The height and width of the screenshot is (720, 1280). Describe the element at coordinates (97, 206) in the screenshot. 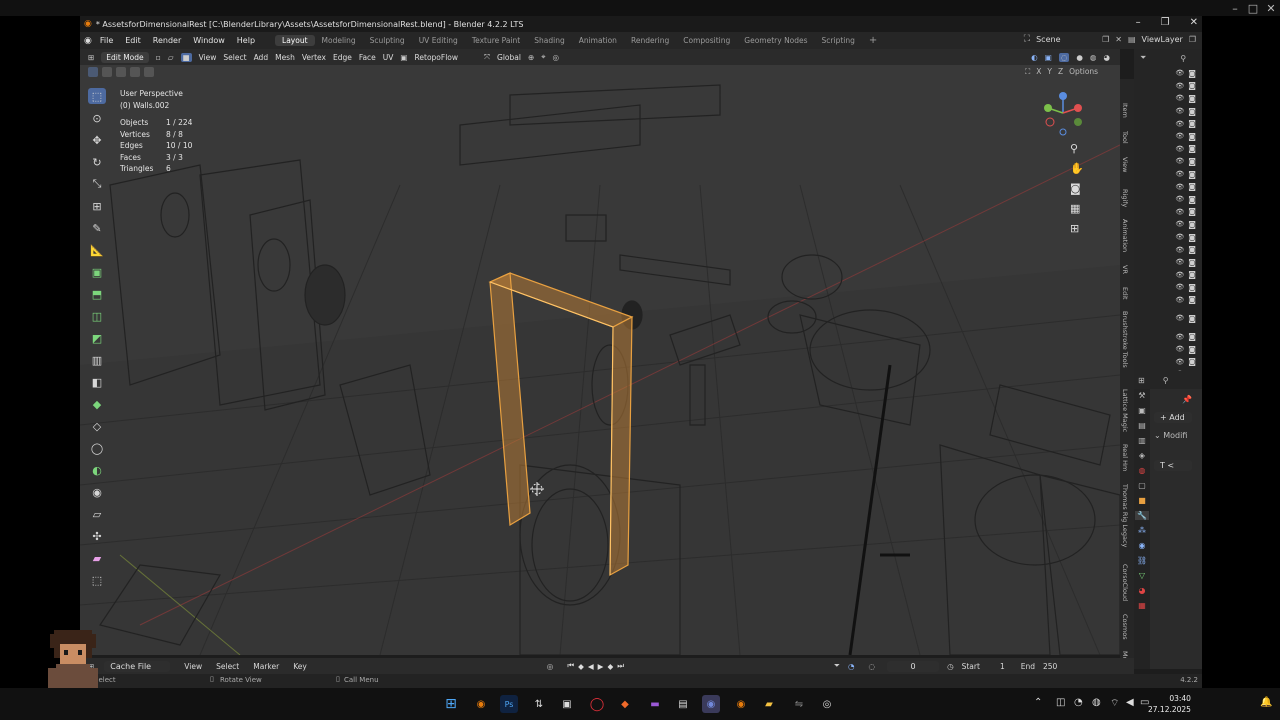

I see `transform-tool-icon: ⊞` at that location.